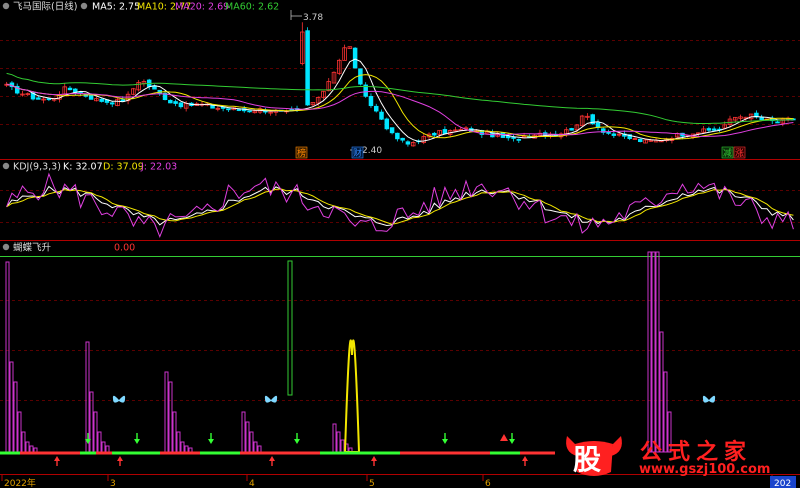 The width and height of the screenshot is (800, 488). I want to click on ma60-label: MA60: 2.62, so click(252, 7).